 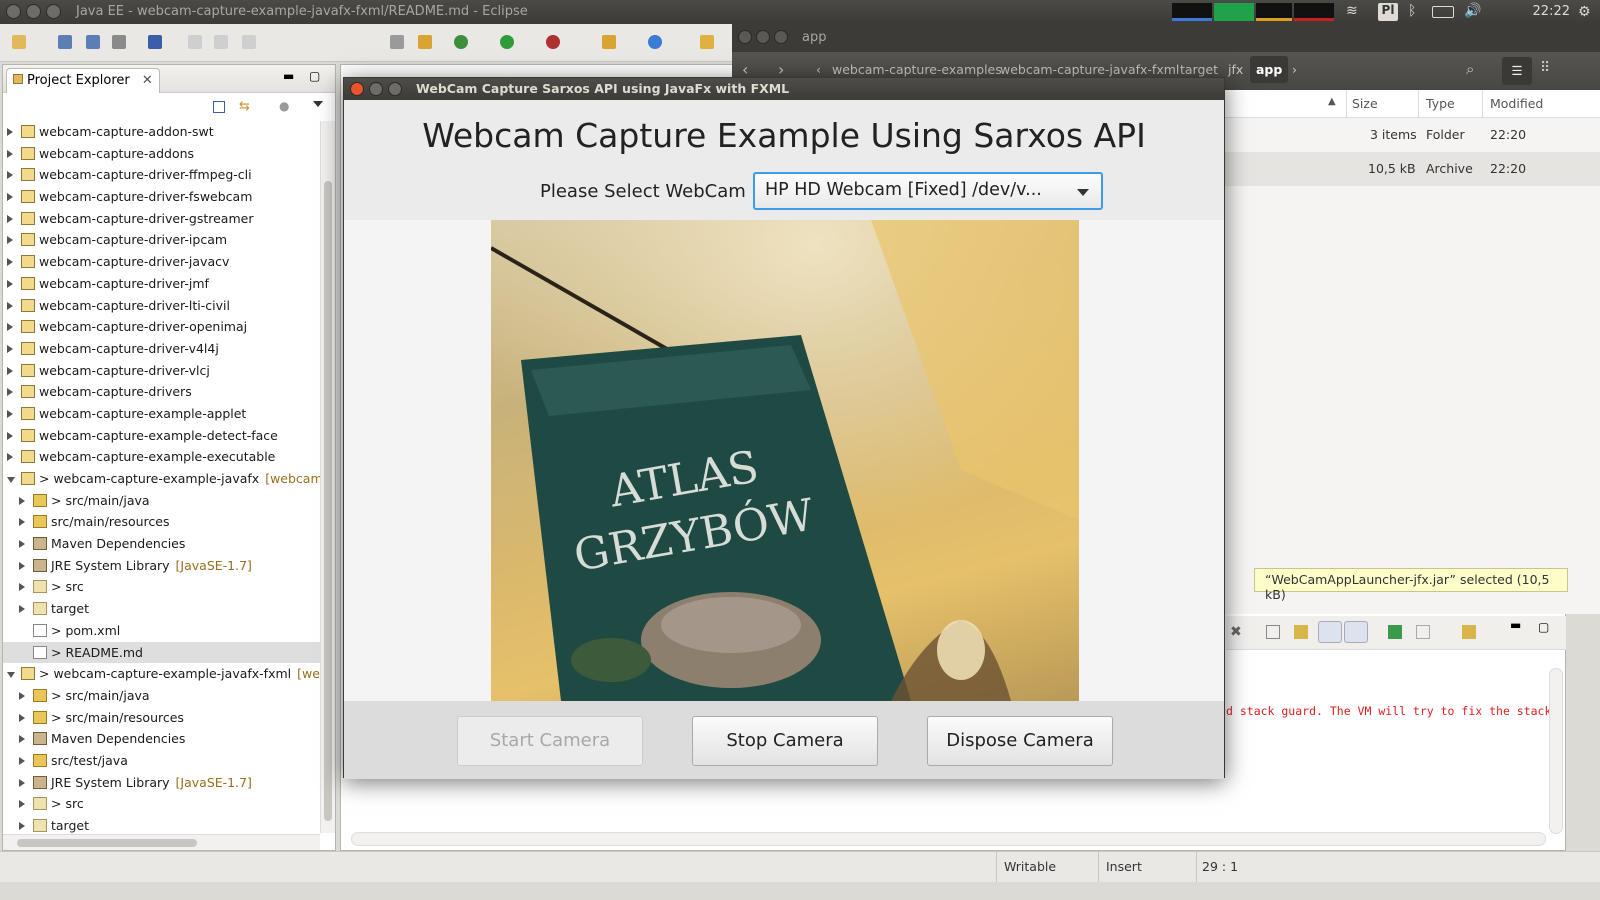 What do you see at coordinates (609, 42) in the screenshot?
I see `new-java-project-icon` at bounding box center [609, 42].